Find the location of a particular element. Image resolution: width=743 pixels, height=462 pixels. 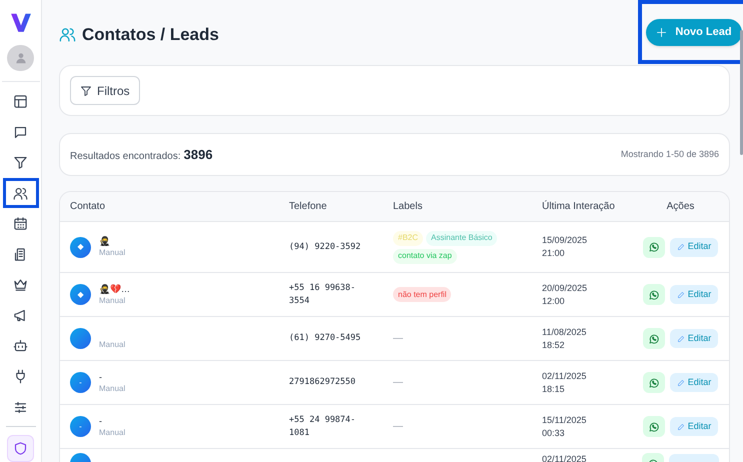

phone-cell-text: 2791862972550 is located at coordinates (323, 382).